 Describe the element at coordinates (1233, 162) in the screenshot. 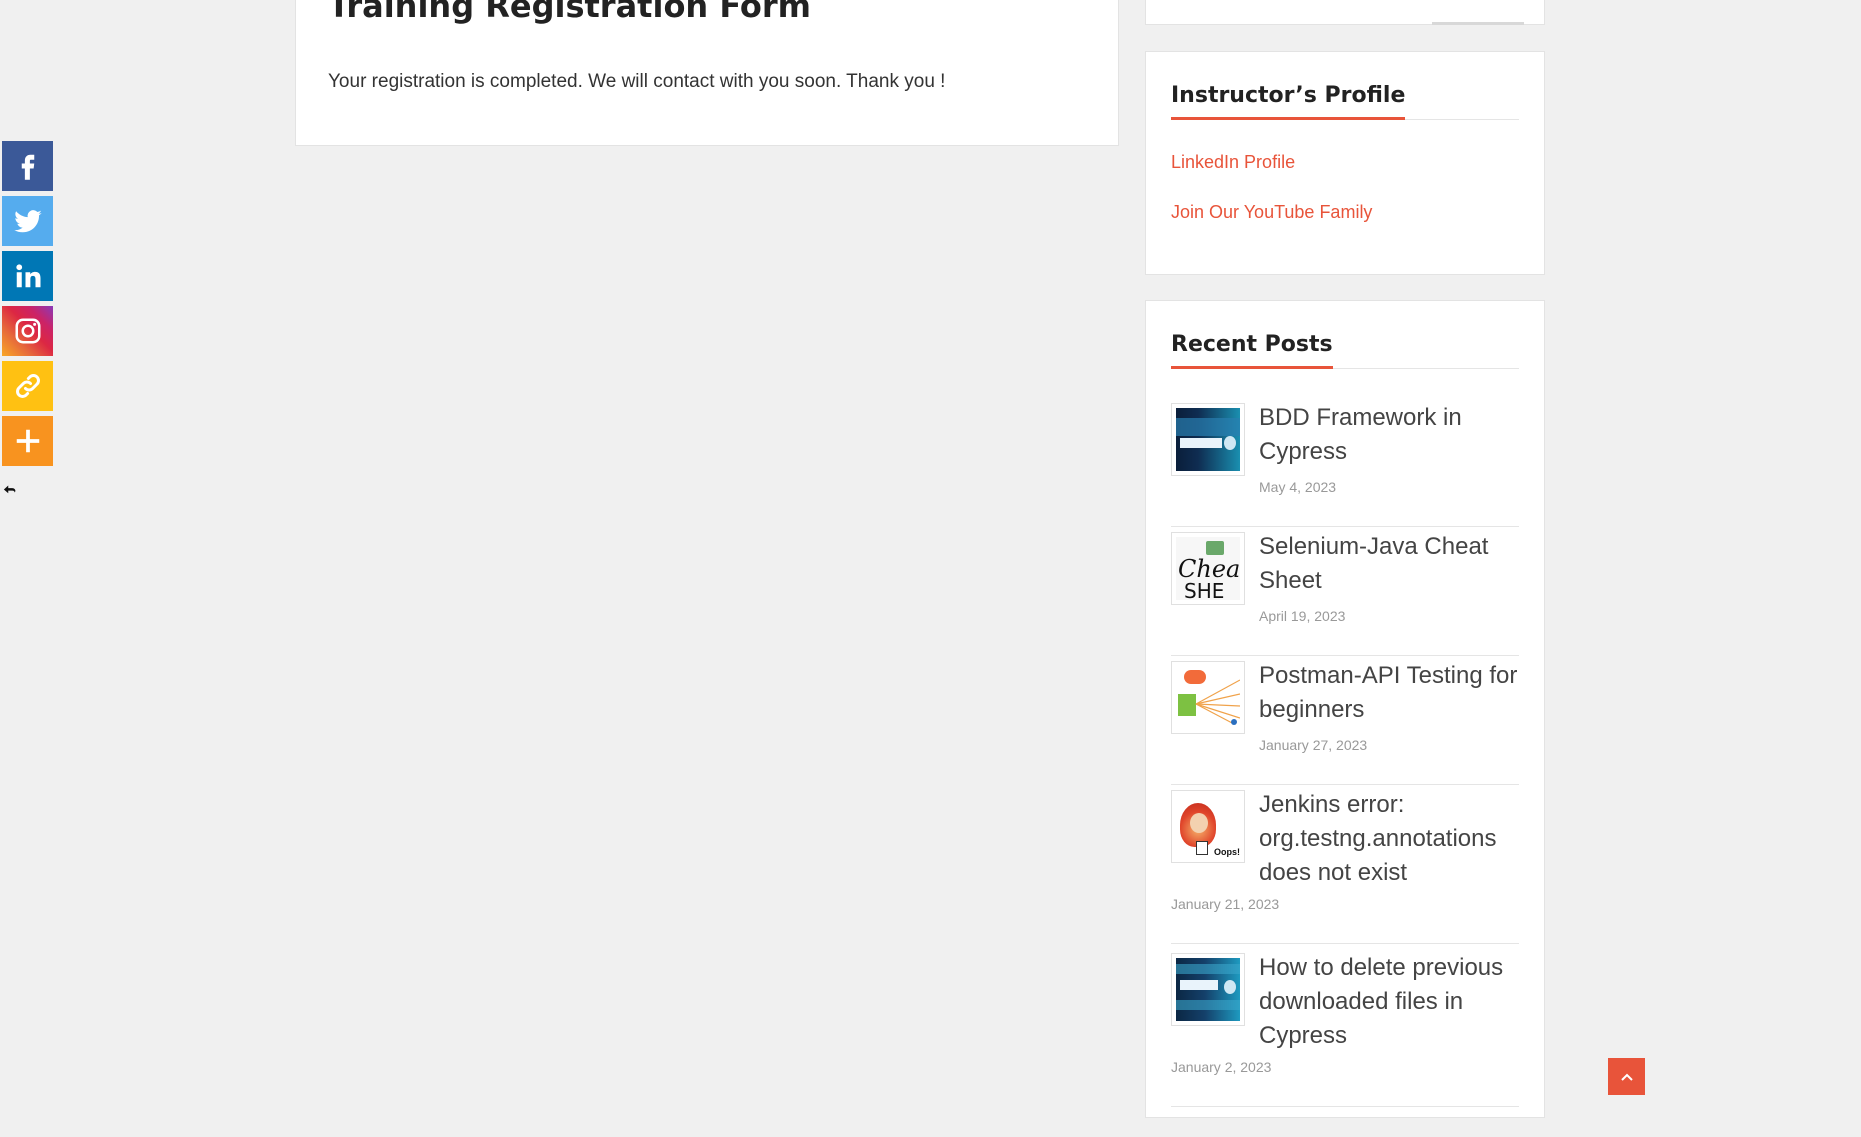

I see `linkedin-profile-link: LinkedIn Profile` at that location.